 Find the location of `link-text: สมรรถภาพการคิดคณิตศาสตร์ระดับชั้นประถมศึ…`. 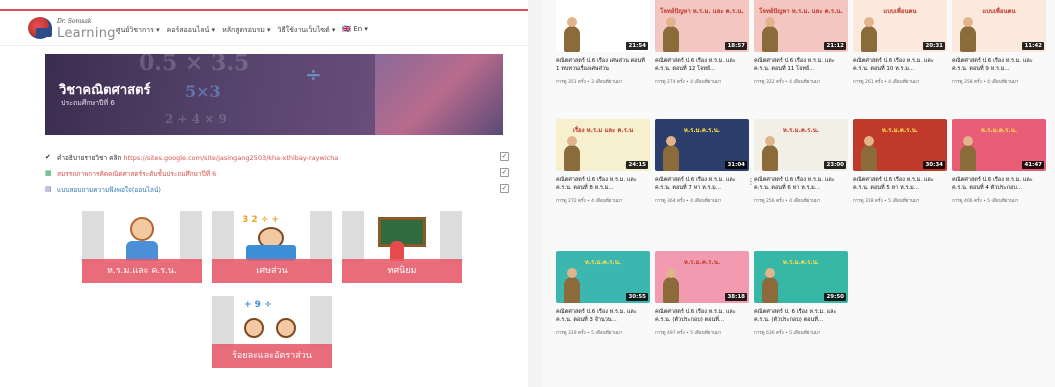

link-text: สมรรถภาพการคิดคณิตศาสตร์ระดับชั้นประถมศึ… is located at coordinates (136, 174).